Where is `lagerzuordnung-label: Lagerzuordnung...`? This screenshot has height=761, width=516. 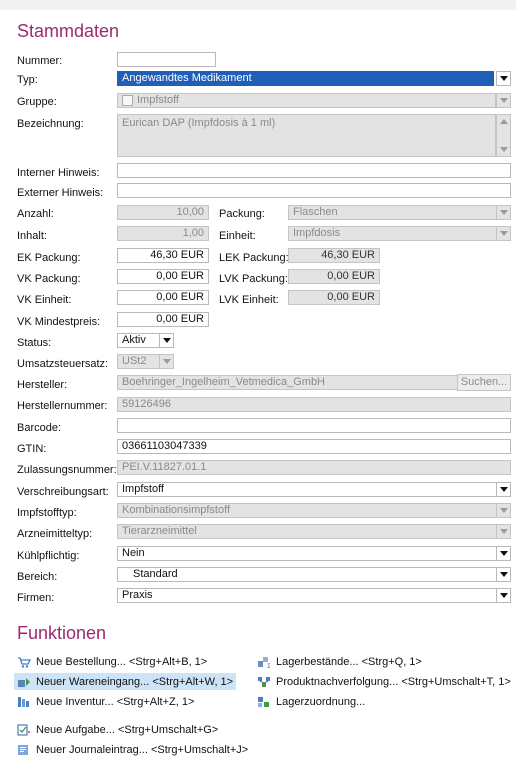 lagerzuordnung-label: Lagerzuordnung... is located at coordinates (321, 701).